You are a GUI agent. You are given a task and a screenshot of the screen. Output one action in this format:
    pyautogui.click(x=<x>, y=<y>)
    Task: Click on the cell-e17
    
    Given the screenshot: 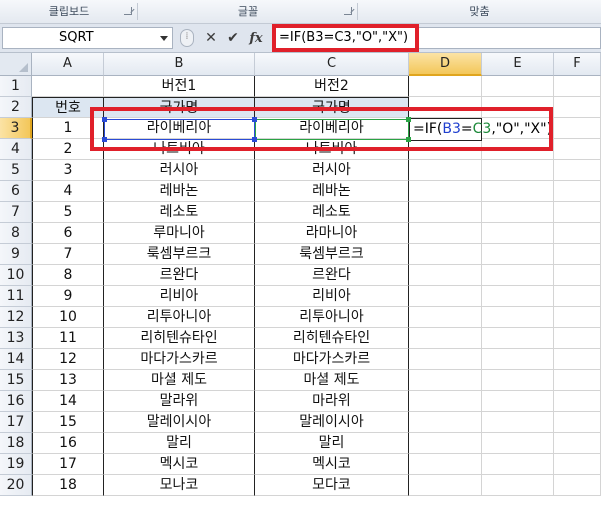 What is the action you would take?
    pyautogui.click(x=518, y=422)
    